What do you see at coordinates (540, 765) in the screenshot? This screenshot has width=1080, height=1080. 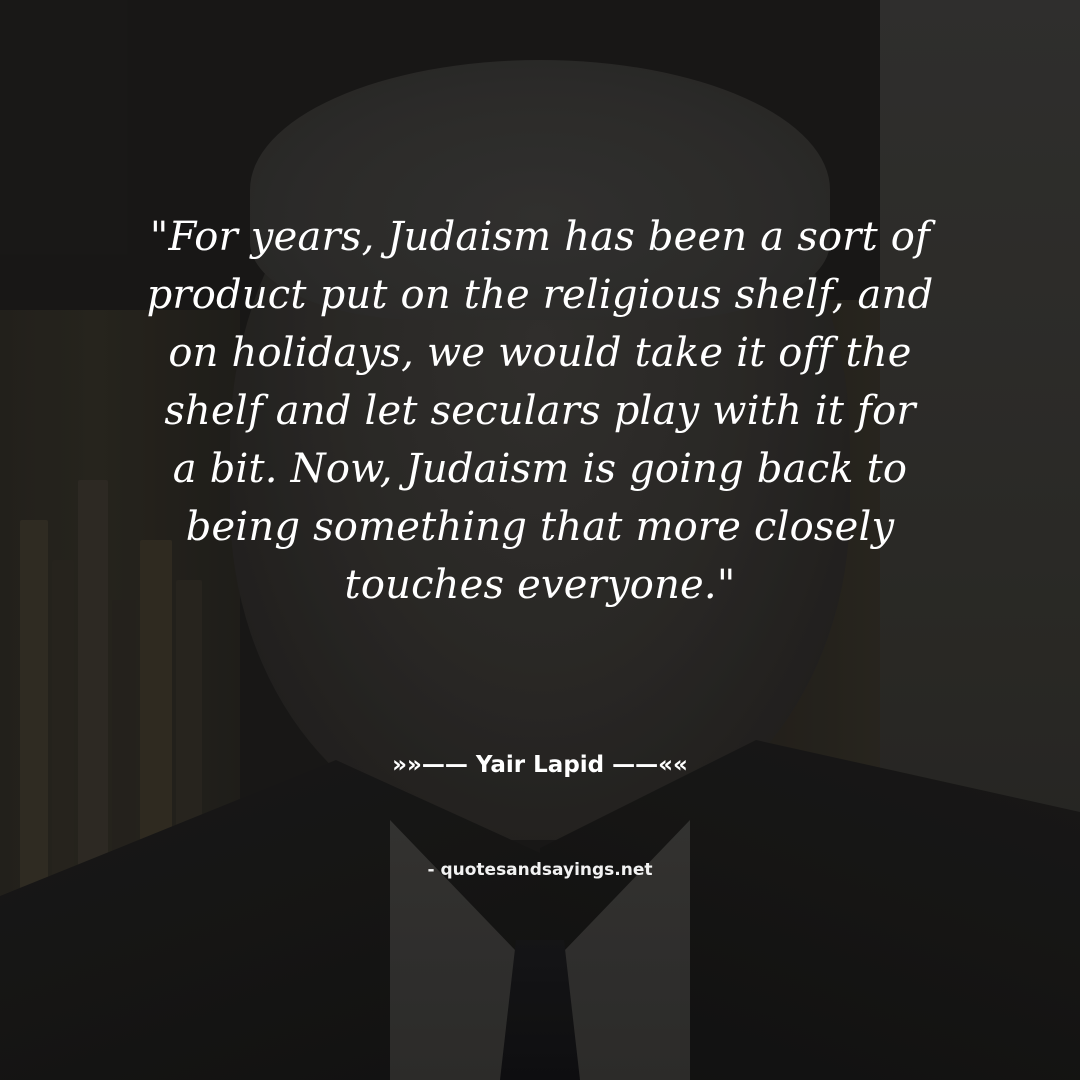 I see `quote-author: »»—— Yair Lapid ——««` at bounding box center [540, 765].